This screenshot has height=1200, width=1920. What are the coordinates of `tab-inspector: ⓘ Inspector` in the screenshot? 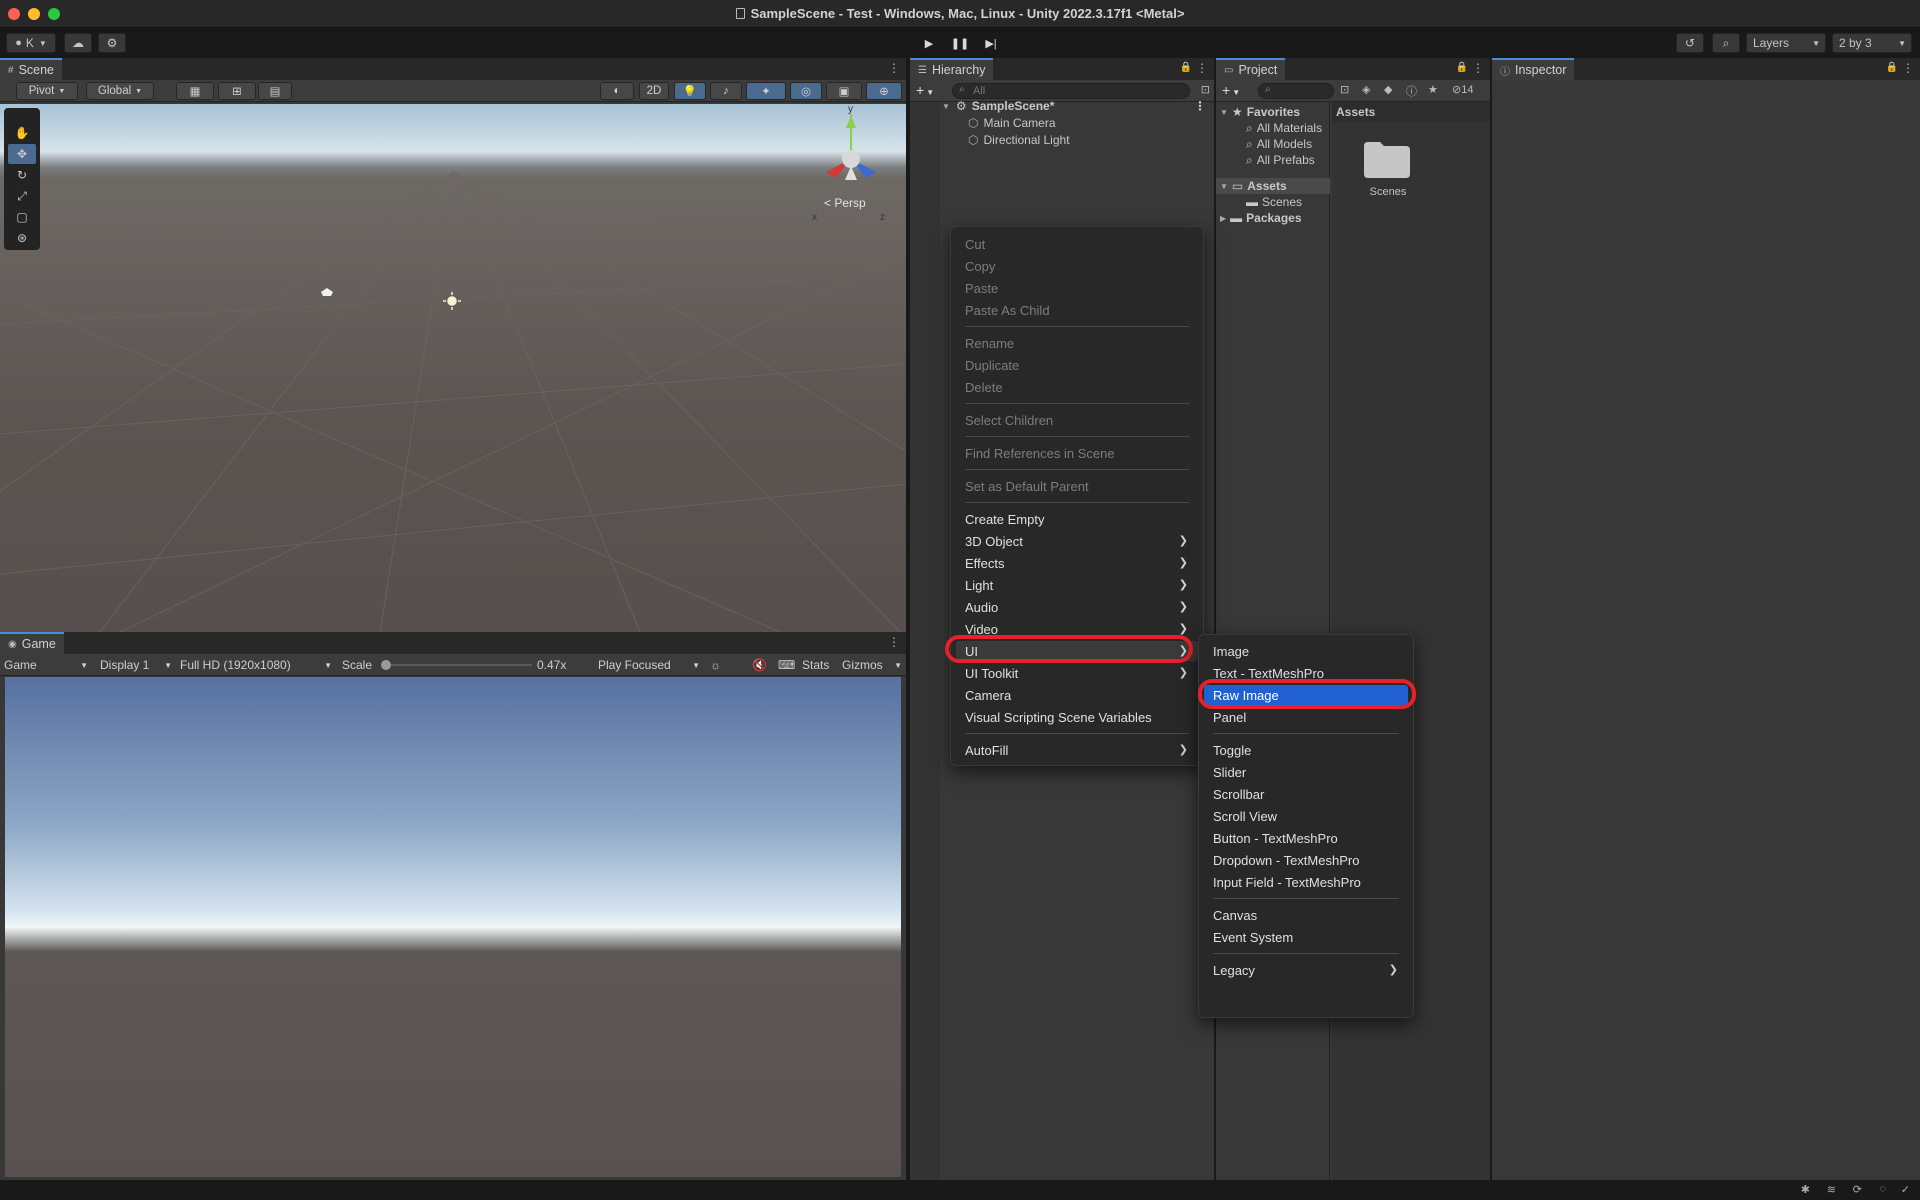 It's located at (1533, 69).